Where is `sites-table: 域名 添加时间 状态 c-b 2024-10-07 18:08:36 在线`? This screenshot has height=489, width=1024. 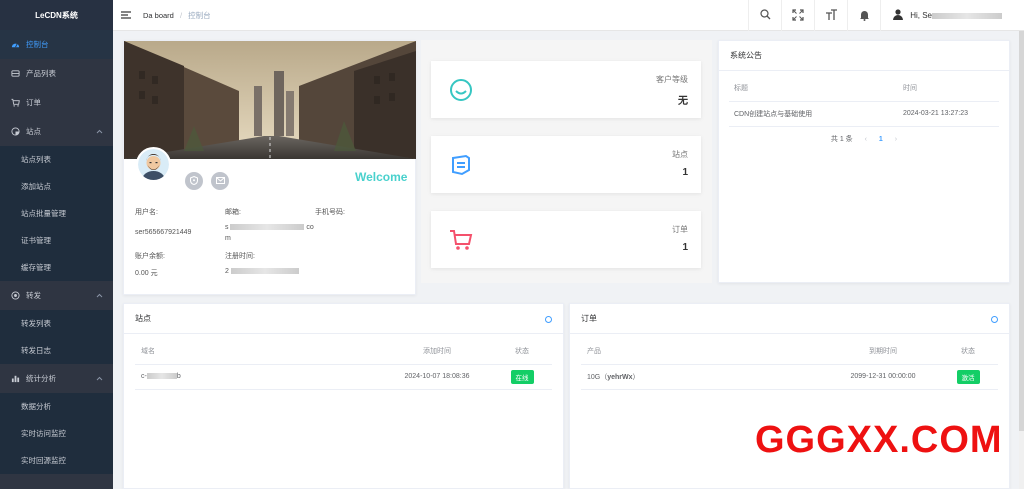
sites-table: 域名 添加时间 状态 c-b 2024-10-07 18:08:36 在线 is located at coordinates (343, 364).